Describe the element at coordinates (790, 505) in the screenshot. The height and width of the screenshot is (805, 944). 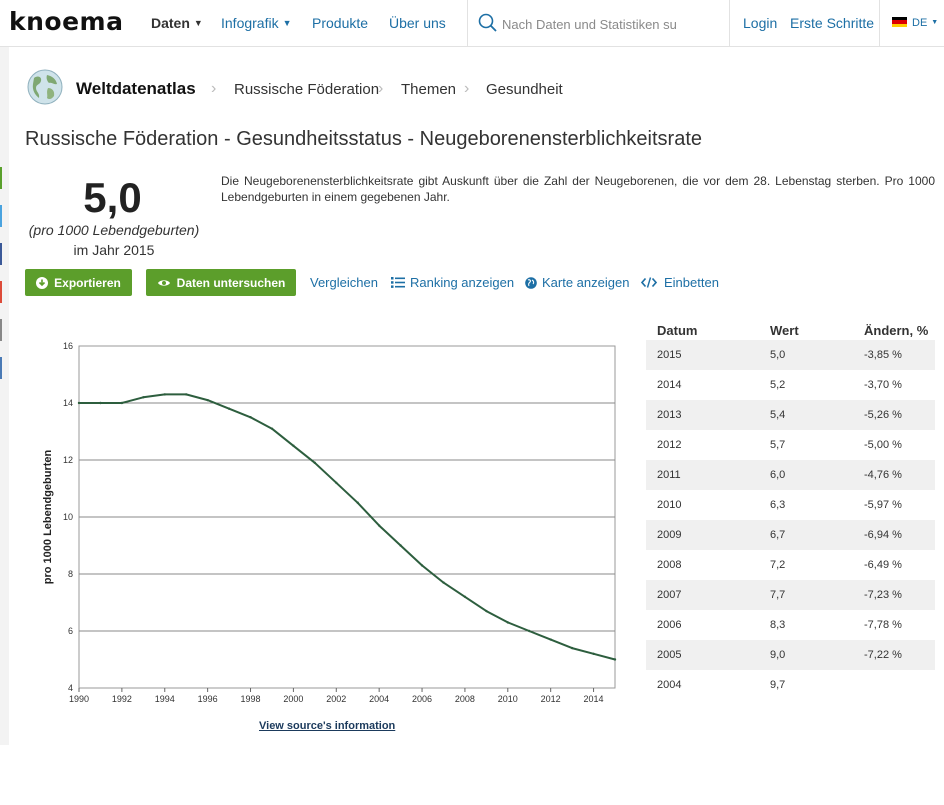
I see `table-row: 2010 6,3 -5,97 %` at that location.